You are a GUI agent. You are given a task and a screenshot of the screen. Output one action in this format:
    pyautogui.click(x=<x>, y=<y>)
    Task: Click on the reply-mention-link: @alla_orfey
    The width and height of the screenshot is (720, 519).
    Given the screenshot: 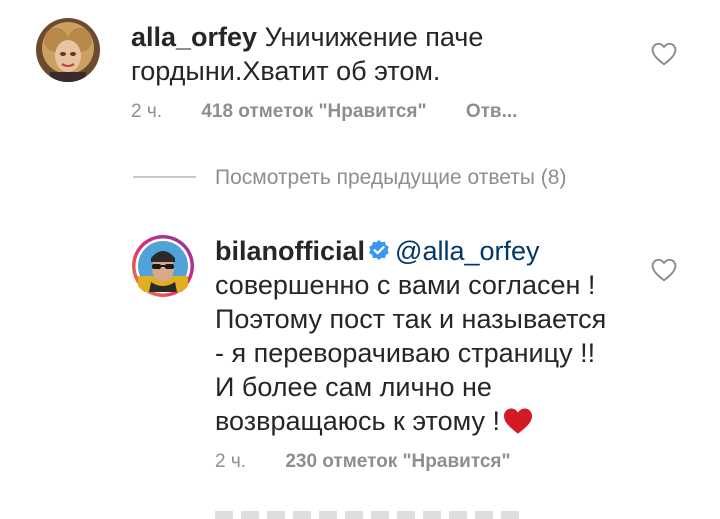 What is the action you would take?
    pyautogui.click(x=467, y=251)
    